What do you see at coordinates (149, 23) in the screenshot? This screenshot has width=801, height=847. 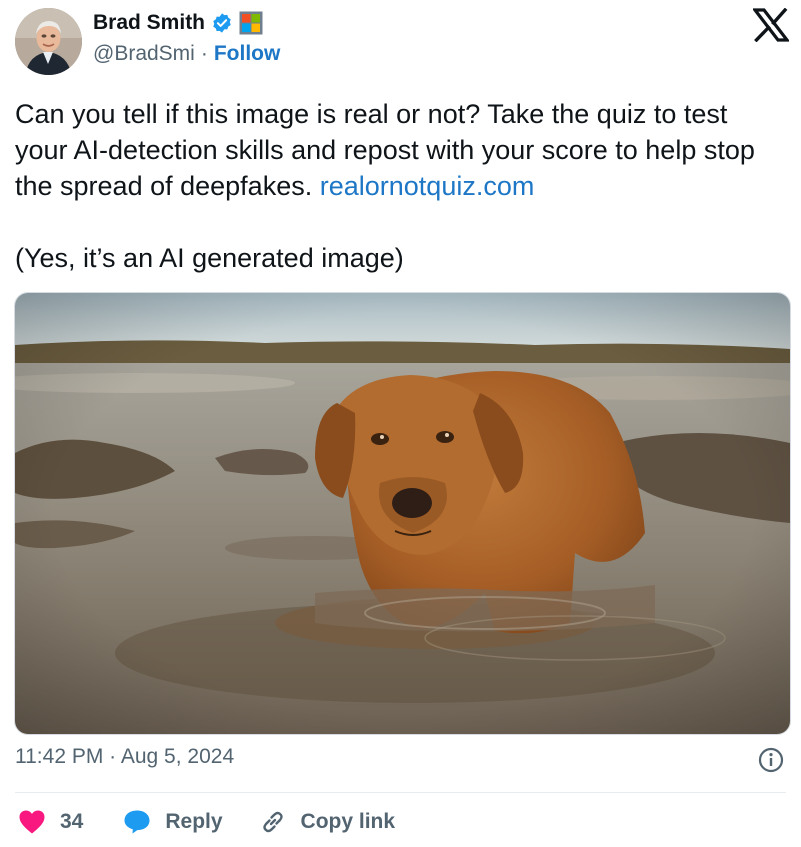 I see `author-name: Brad Smith` at bounding box center [149, 23].